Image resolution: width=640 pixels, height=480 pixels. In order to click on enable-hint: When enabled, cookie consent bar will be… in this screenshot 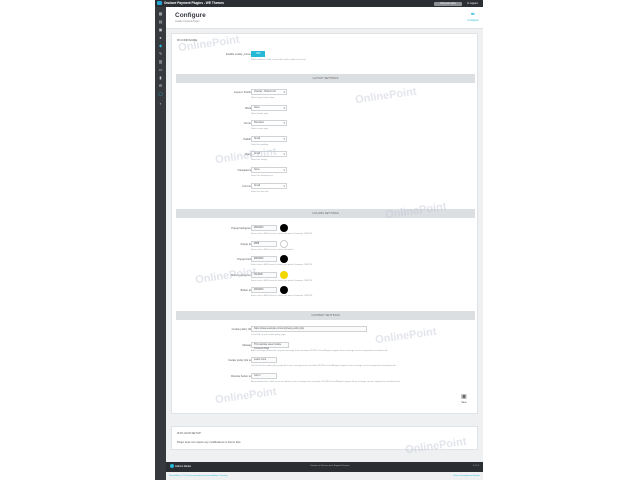, I will do `click(279, 60)`.